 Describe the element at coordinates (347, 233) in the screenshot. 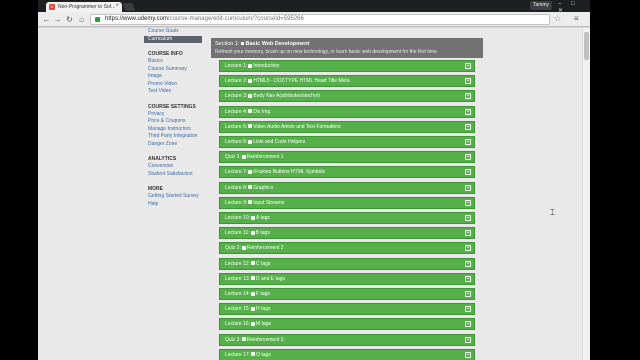

I see `lecture-row: Lecture 11: B tags +` at that location.